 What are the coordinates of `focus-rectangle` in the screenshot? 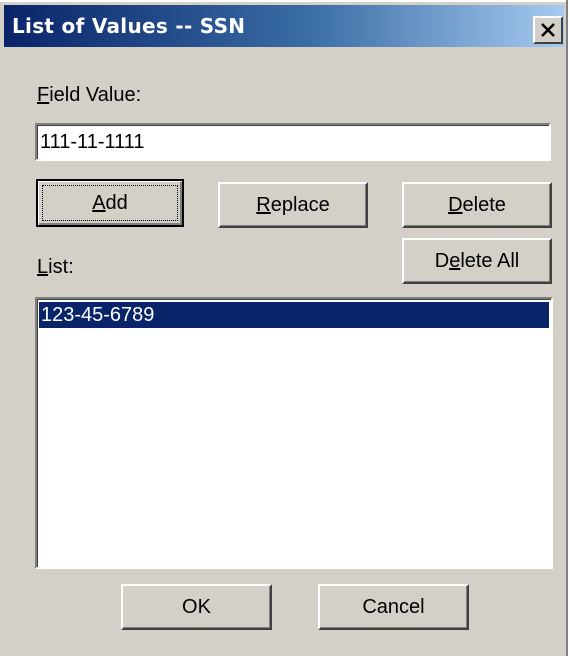 It's located at (110, 203).